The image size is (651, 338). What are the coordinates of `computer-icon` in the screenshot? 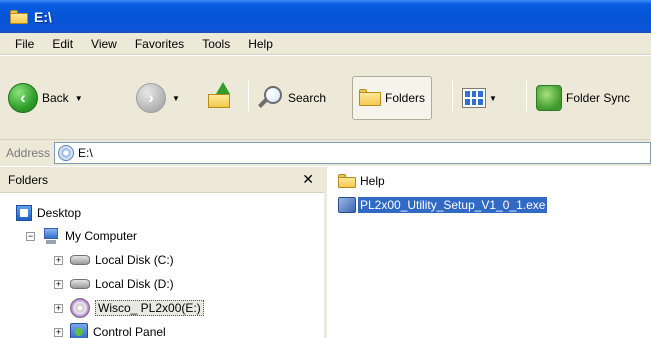 It's located at (51, 236).